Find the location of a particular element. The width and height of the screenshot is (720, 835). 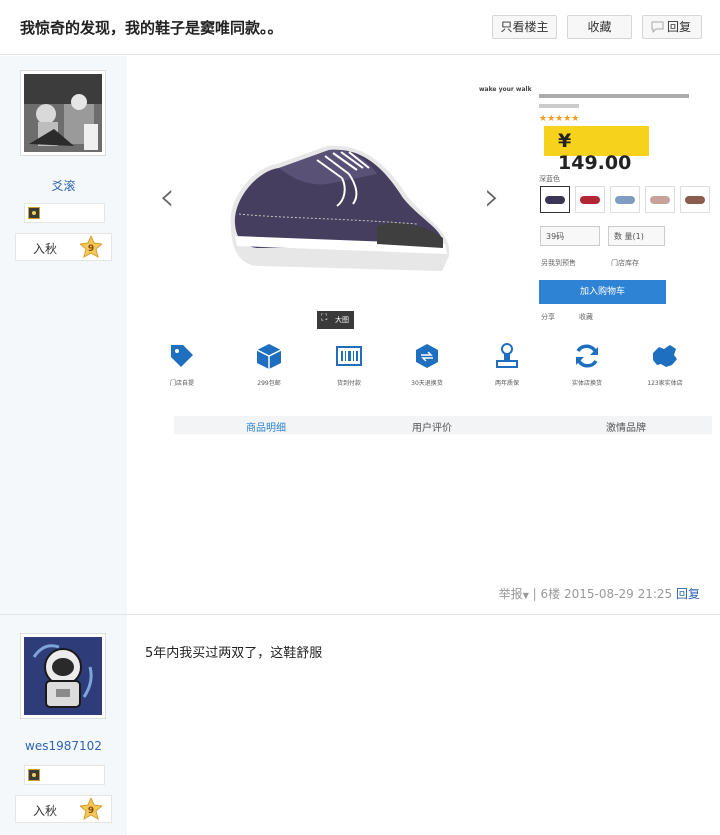

feature-label: 123家实体店 is located at coordinates (665, 383).